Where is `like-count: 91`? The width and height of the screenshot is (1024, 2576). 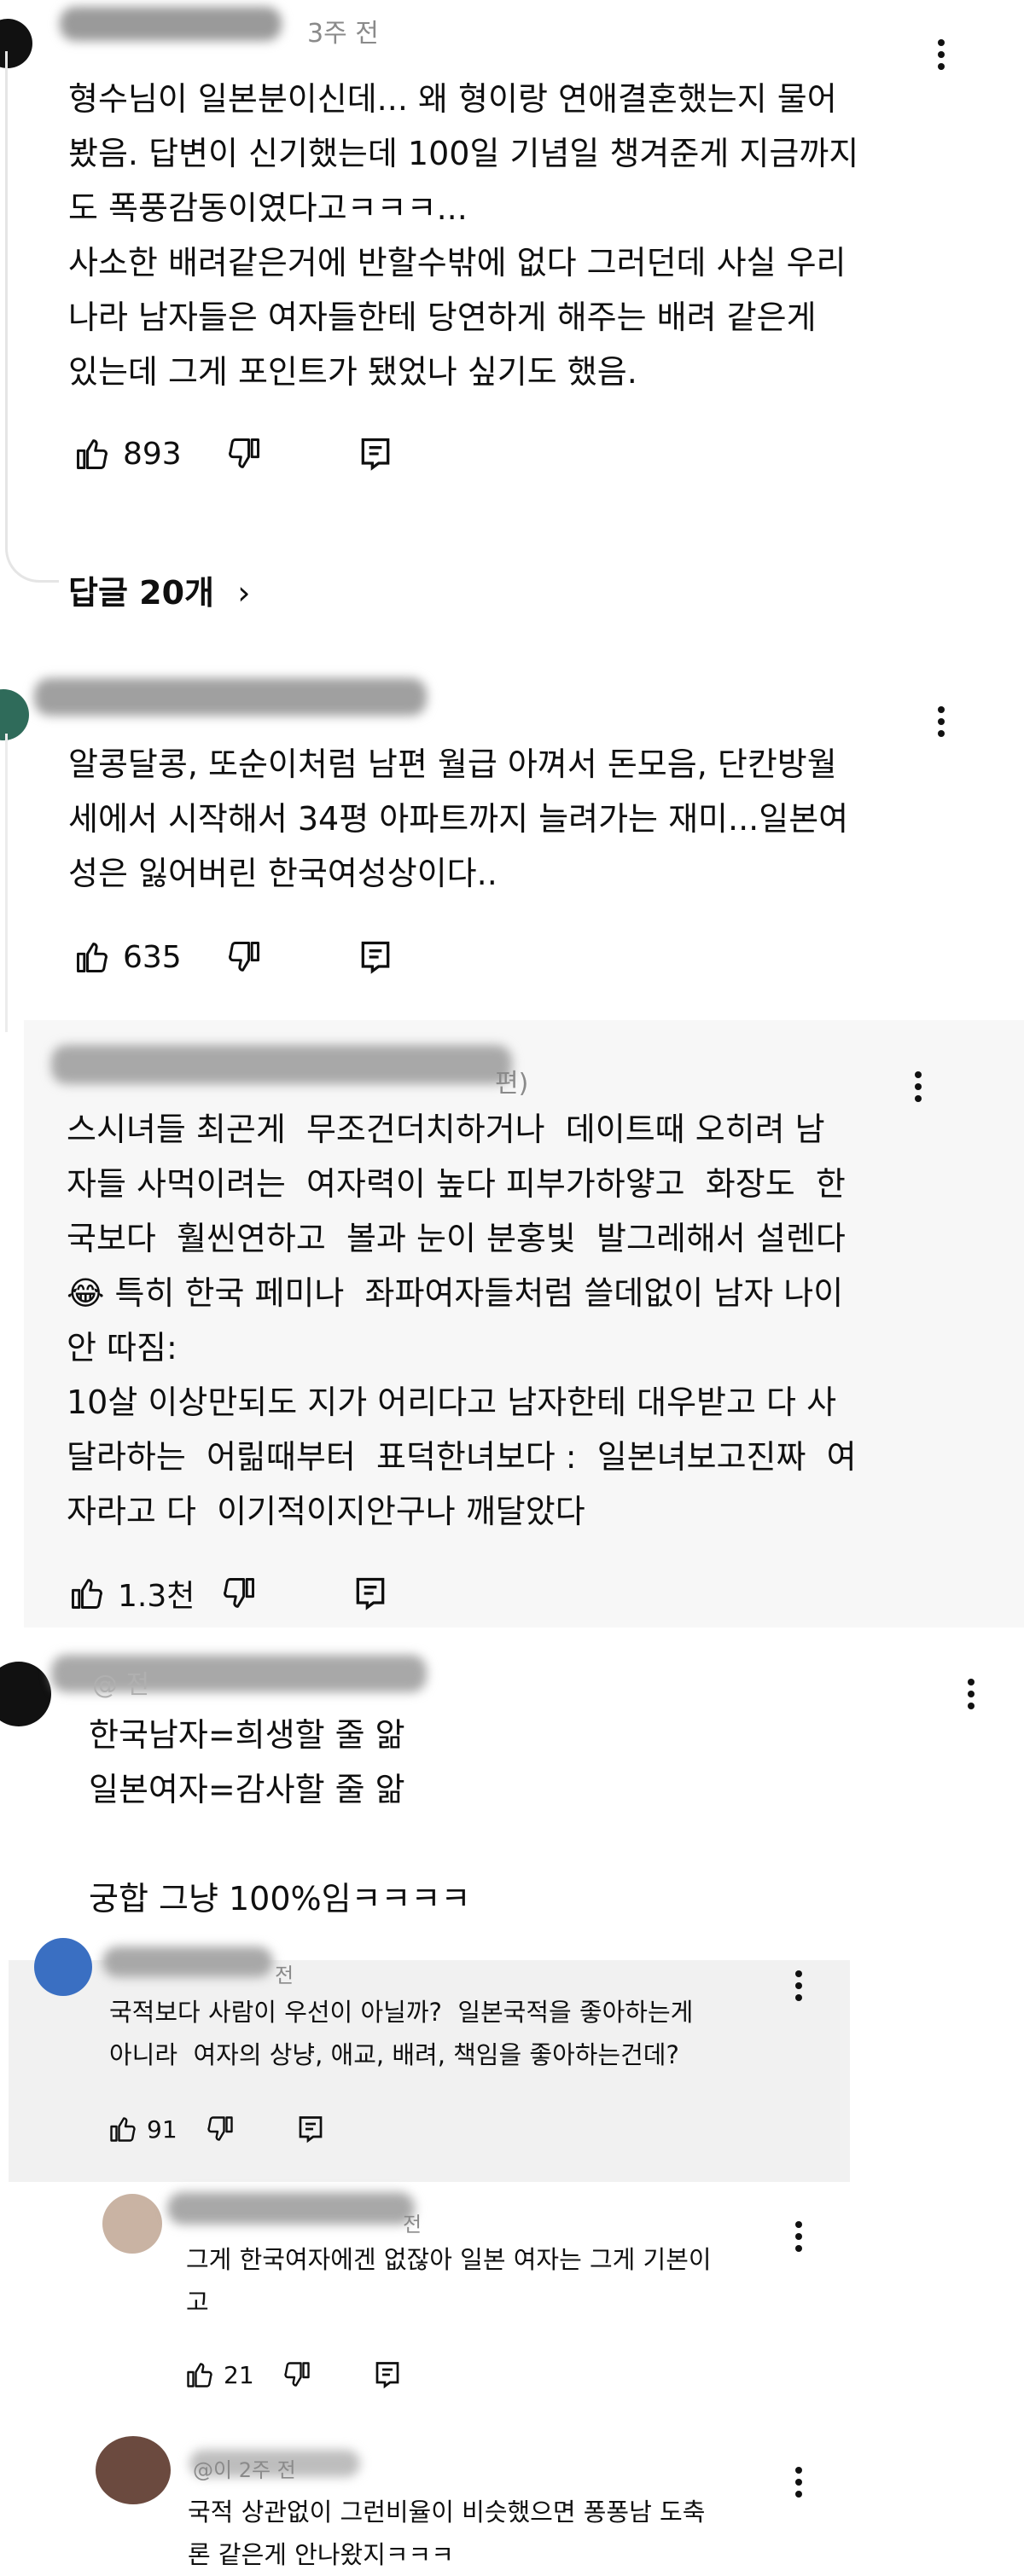 like-count: 91 is located at coordinates (162, 2129).